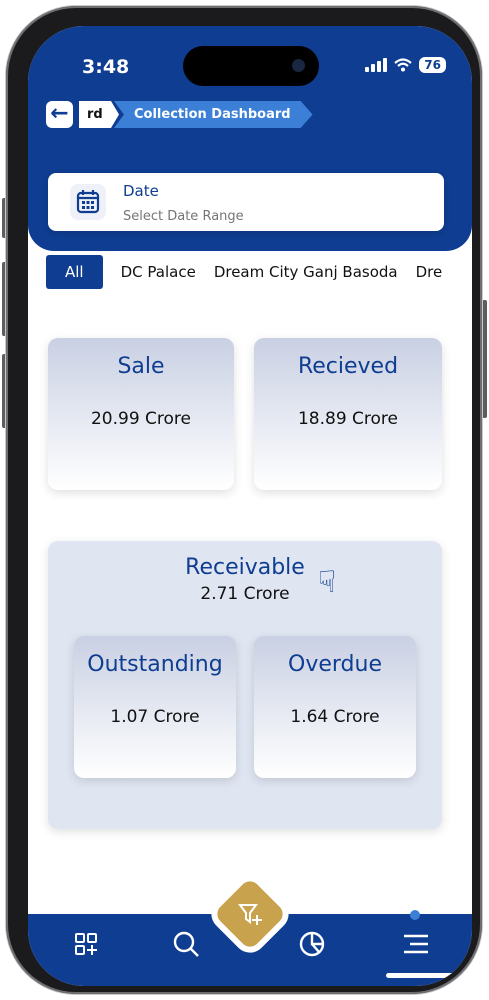  Describe the element at coordinates (376, 65) in the screenshot. I see `signal-icon` at that location.